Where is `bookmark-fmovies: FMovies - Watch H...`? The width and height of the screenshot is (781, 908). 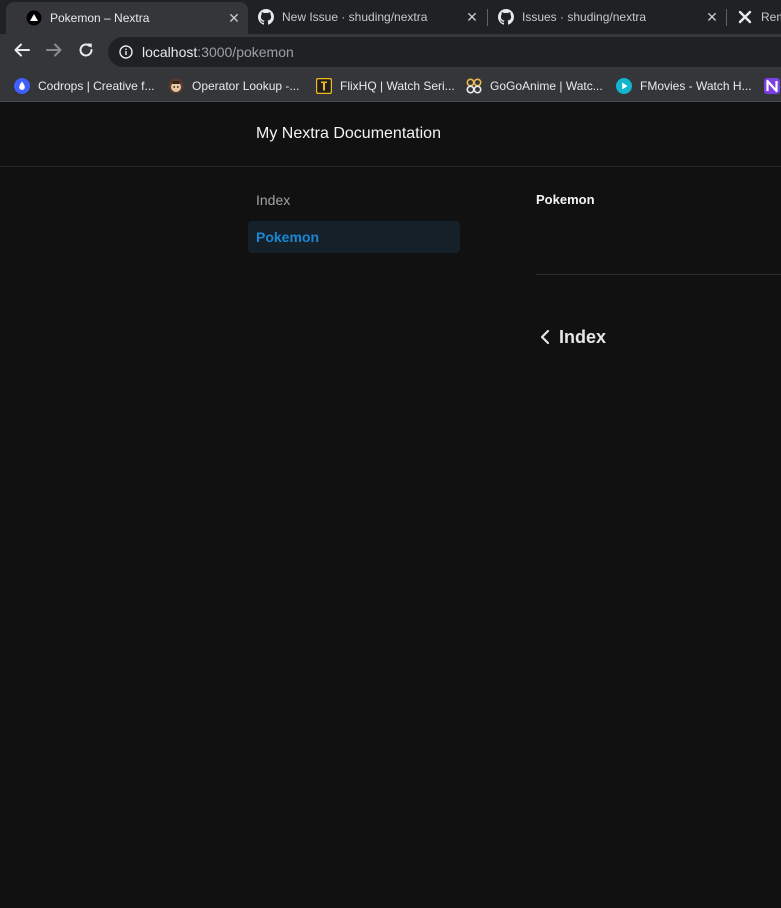
bookmark-fmovies: FMovies - Watch H... is located at coordinates (684, 86).